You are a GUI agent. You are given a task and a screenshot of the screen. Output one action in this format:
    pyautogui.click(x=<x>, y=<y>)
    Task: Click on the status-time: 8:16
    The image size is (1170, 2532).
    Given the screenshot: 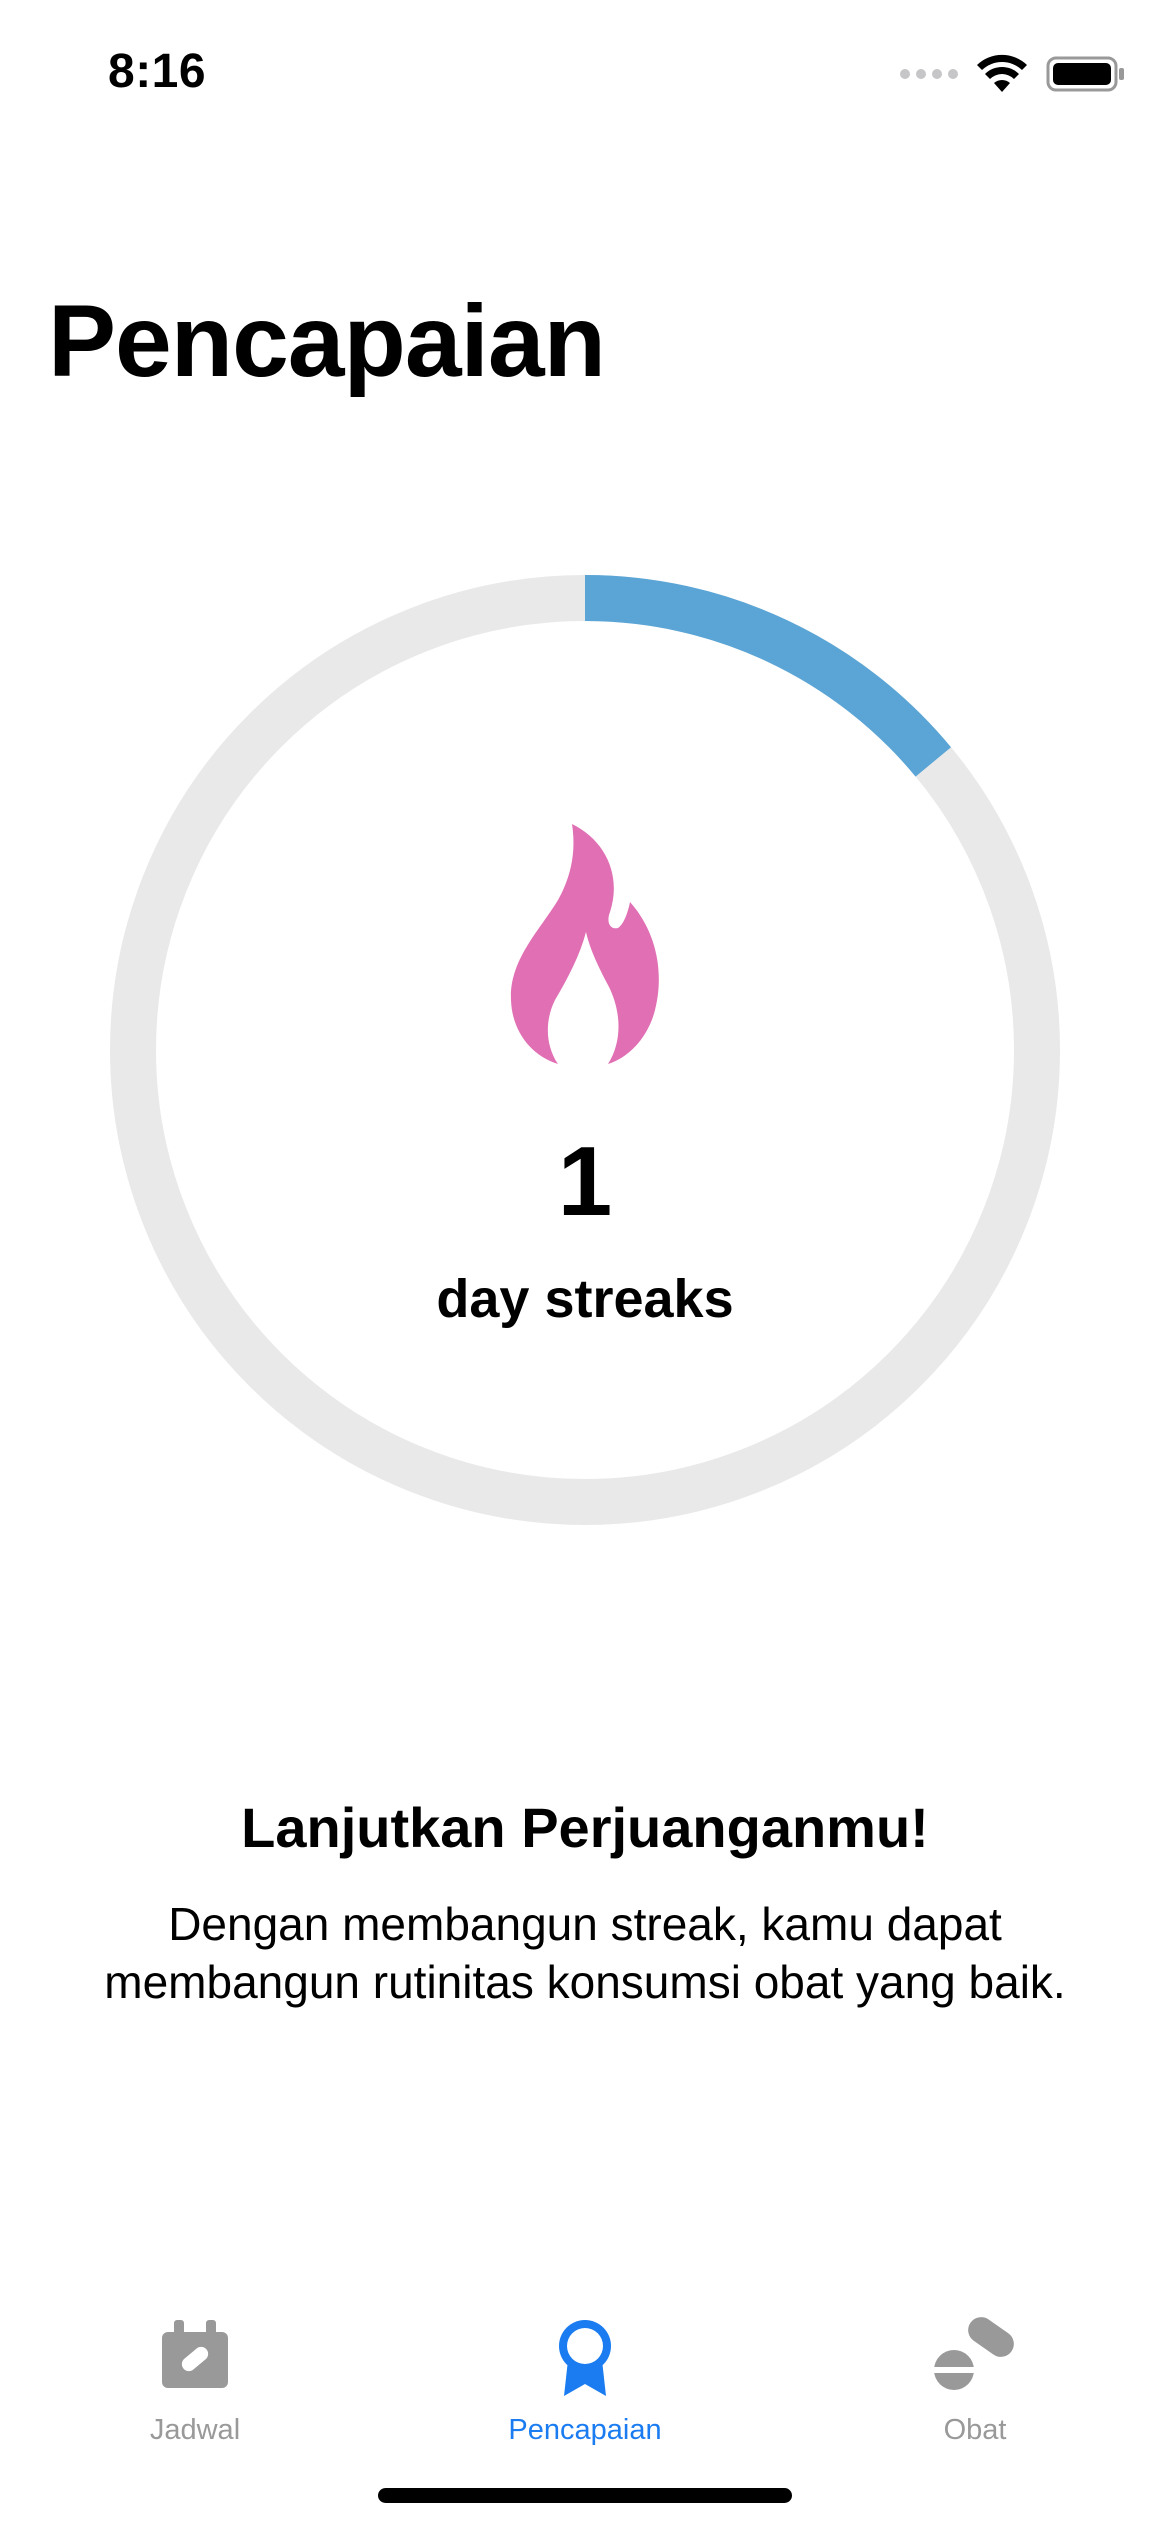 What is the action you would take?
    pyautogui.click(x=157, y=71)
    